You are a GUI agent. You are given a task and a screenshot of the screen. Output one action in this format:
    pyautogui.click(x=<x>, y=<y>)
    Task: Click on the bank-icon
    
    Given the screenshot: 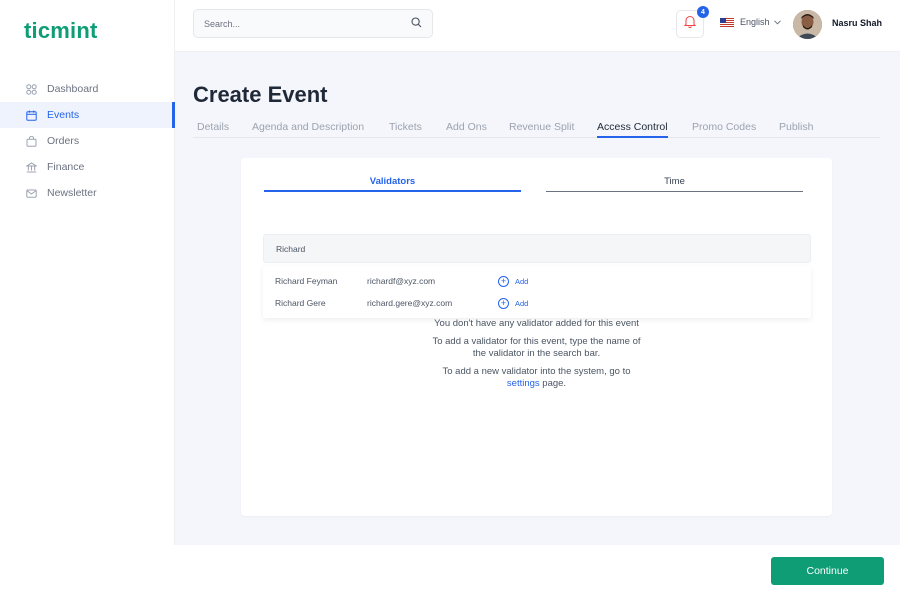 What is the action you would take?
    pyautogui.click(x=31, y=167)
    